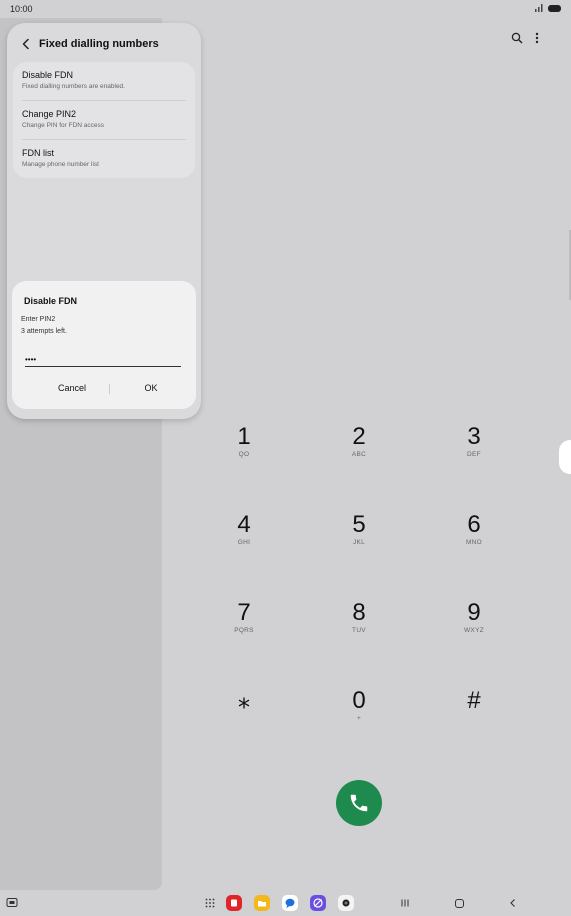 This screenshot has width=571, height=916. I want to click on key-letters: PQRS, so click(244, 630).